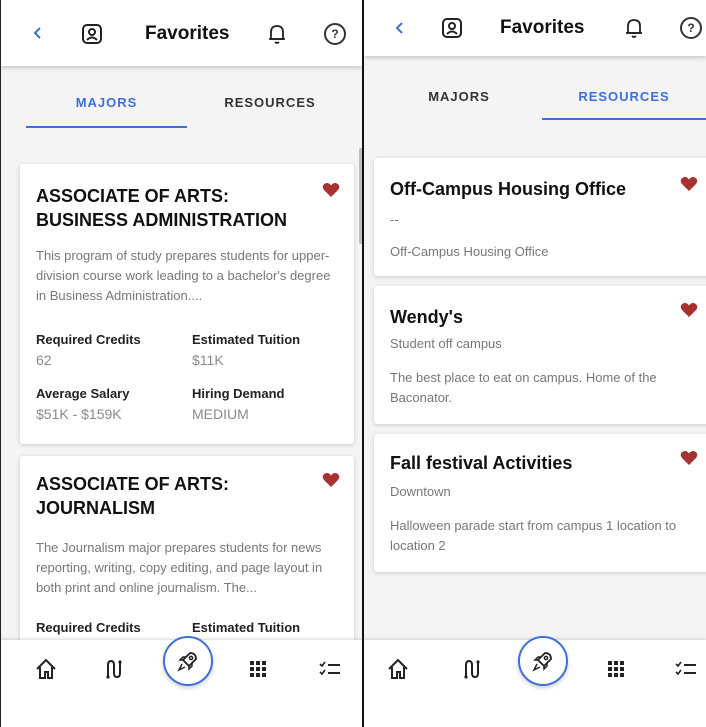 Image resolution: width=706 pixels, height=727 pixels. I want to click on resource-location: Student off campus, so click(446, 343).